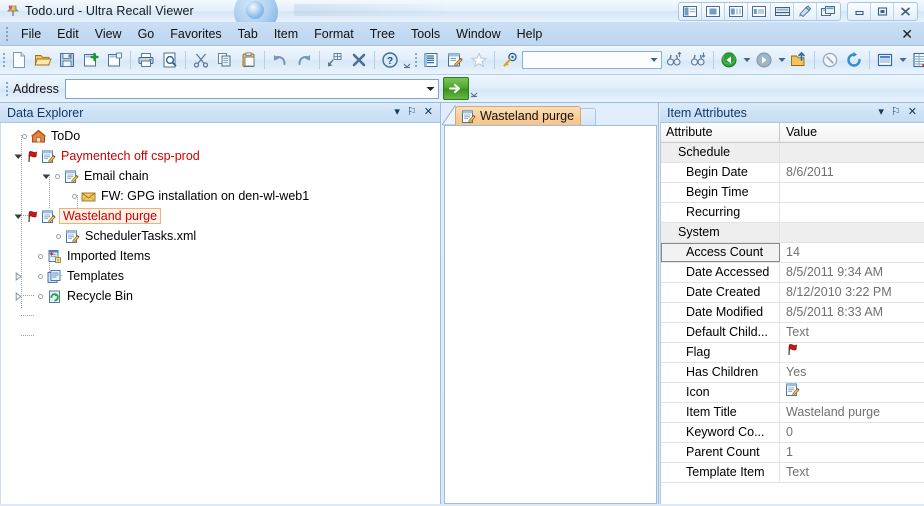 The width and height of the screenshot is (924, 506). Describe the element at coordinates (249, 60) in the screenshot. I see `clipboard-paste-icon` at that location.